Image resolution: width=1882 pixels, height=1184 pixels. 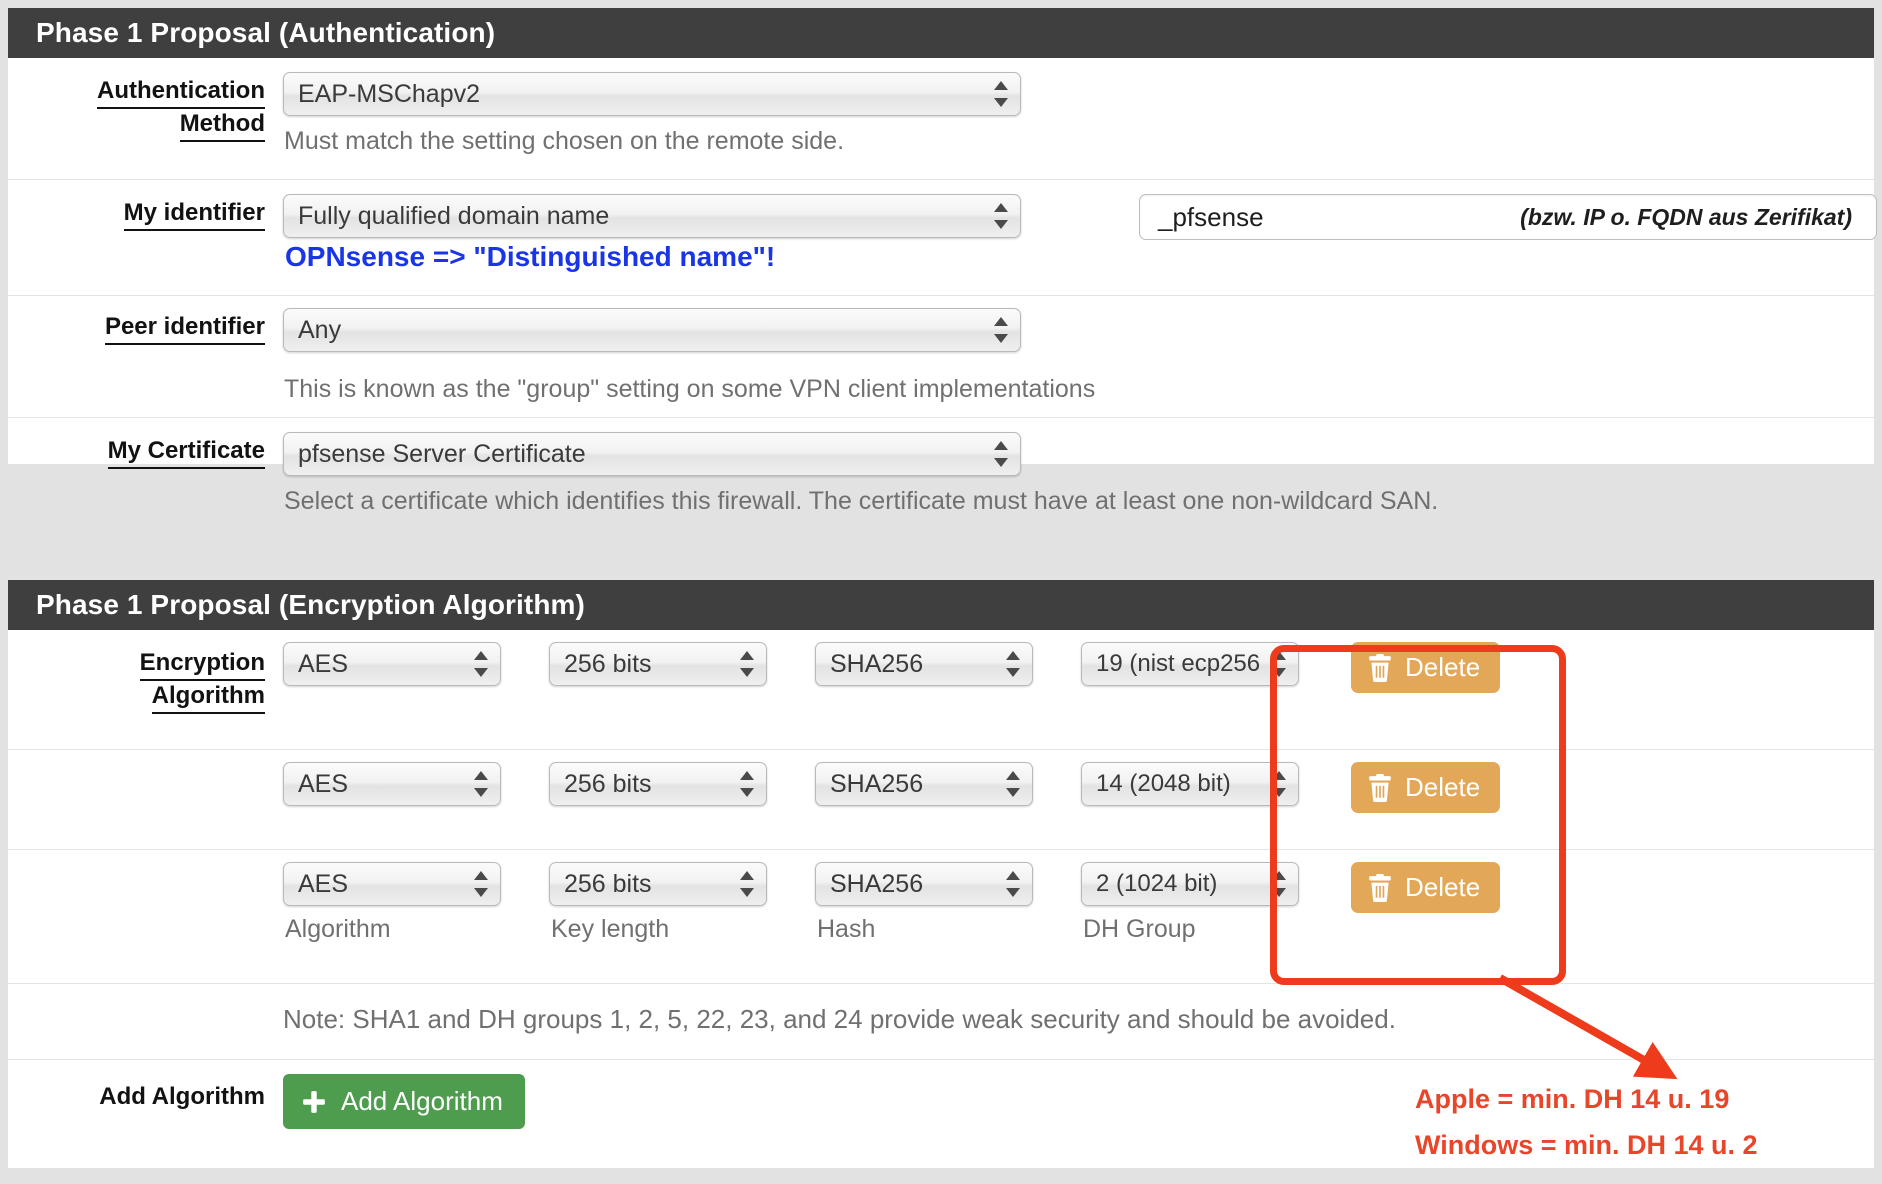 I want to click on dh-group-select-row2: 14 (2048 bit), so click(x=1190, y=784).